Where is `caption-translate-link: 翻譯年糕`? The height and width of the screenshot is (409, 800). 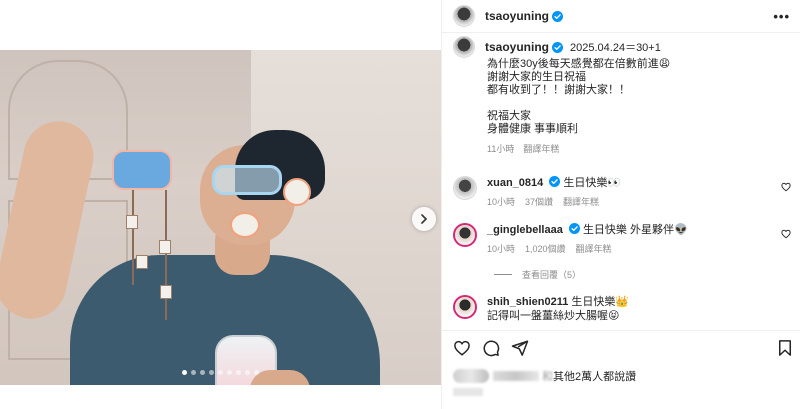 caption-translate-link: 翻譯年糕 is located at coordinates (541, 148).